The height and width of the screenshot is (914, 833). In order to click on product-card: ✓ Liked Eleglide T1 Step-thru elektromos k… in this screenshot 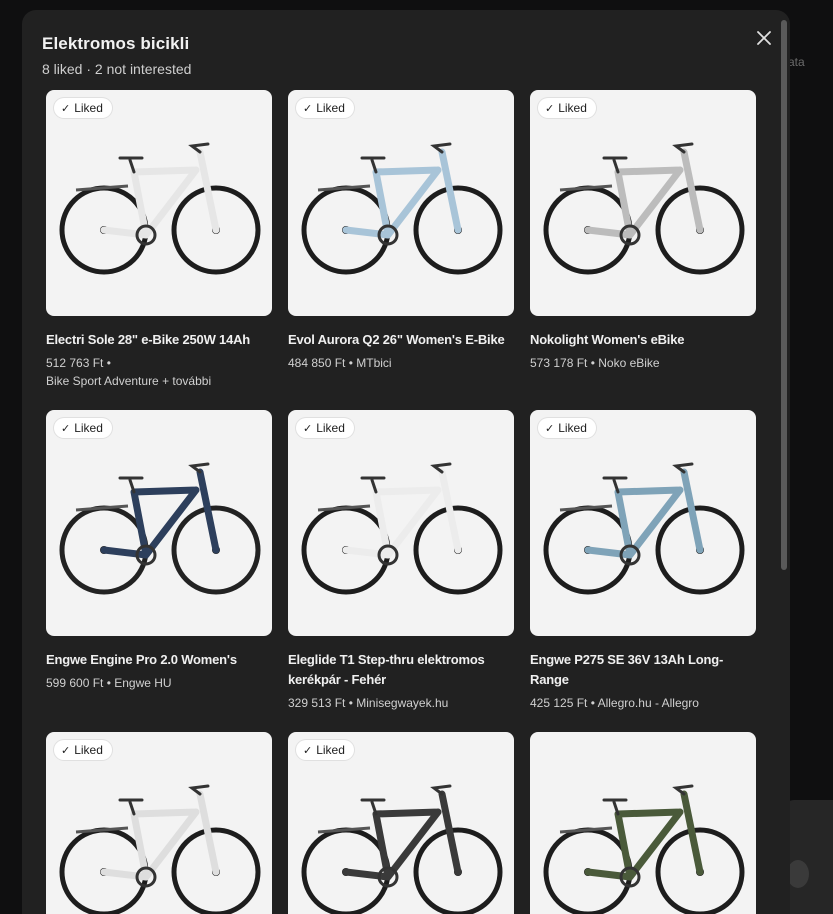, I will do `click(401, 561)`.